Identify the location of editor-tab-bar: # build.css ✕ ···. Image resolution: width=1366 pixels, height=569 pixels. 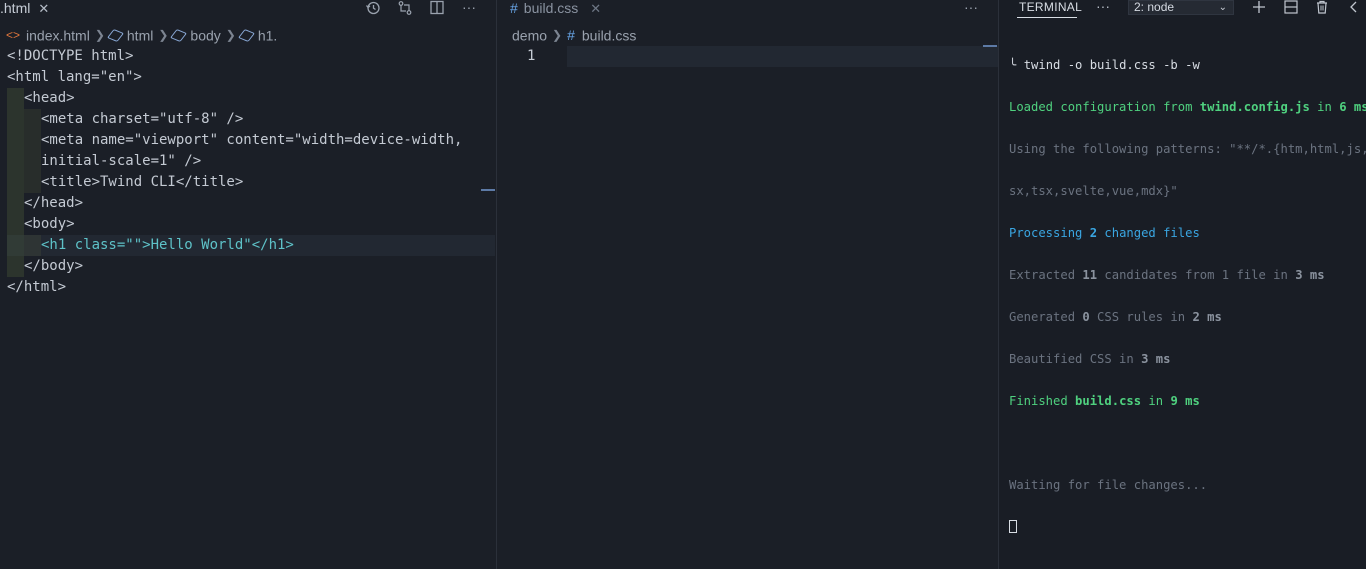
(747, 11).